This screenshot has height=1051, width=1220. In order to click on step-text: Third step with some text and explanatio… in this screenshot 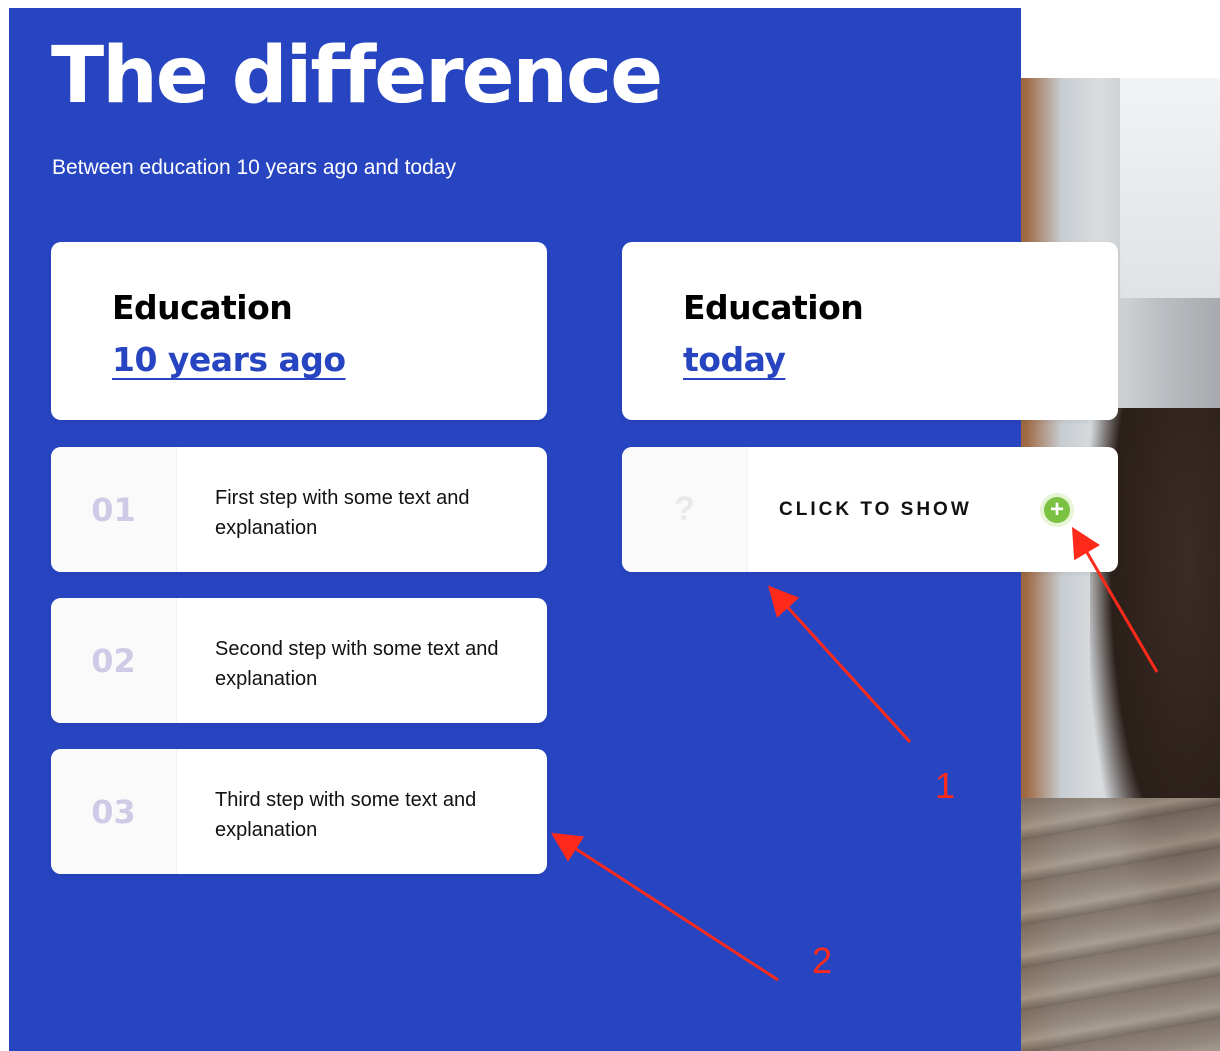, I will do `click(346, 815)`.